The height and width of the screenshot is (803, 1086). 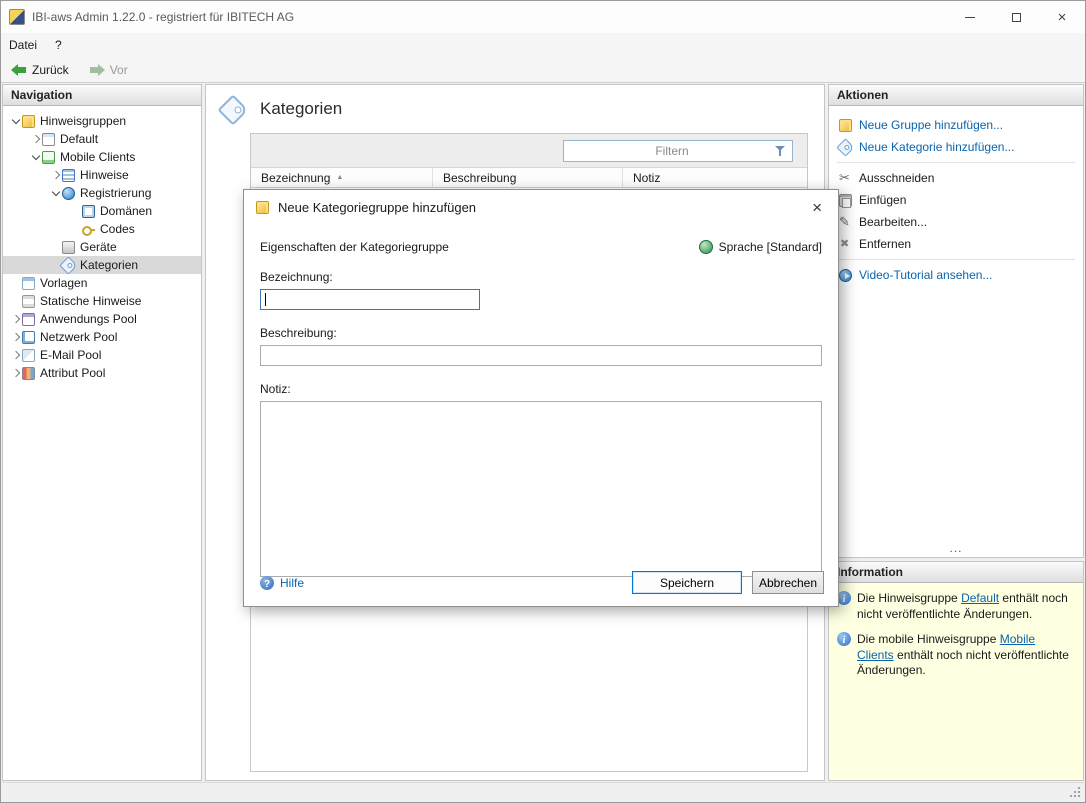 I want to click on tree-item-statische-hinweise: Statische Hinweise, so click(x=102, y=301).